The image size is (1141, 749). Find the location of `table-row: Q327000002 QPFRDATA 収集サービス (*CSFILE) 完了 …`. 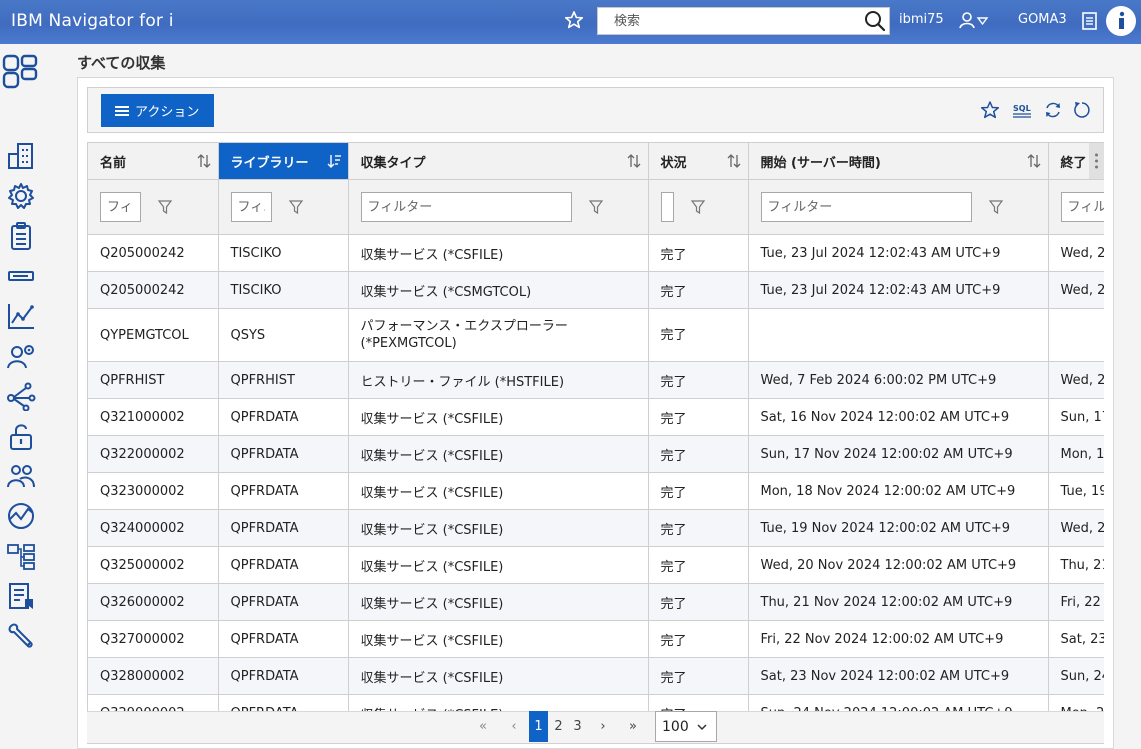

table-row: Q327000002 QPFRDATA 収集サービス (*CSFILE) 完了 … is located at coordinates (596, 639).